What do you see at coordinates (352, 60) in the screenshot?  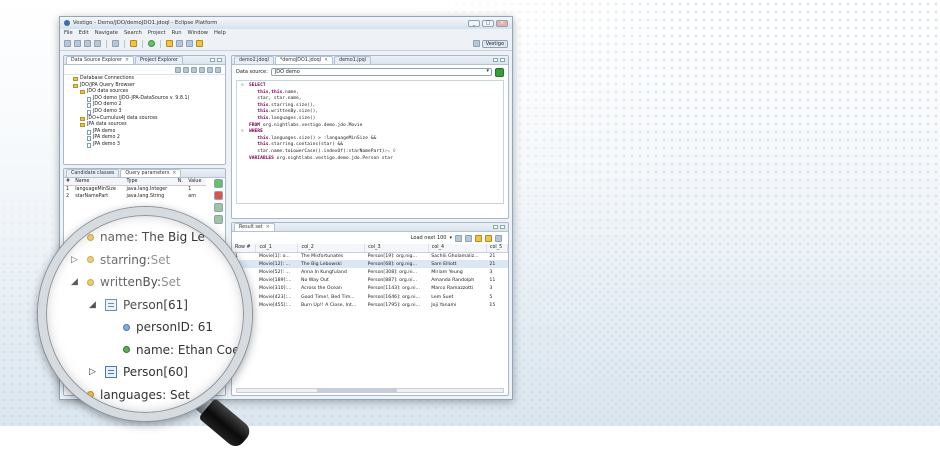 I see `tab-demo1-jpql: demo1.jpql` at bounding box center [352, 60].